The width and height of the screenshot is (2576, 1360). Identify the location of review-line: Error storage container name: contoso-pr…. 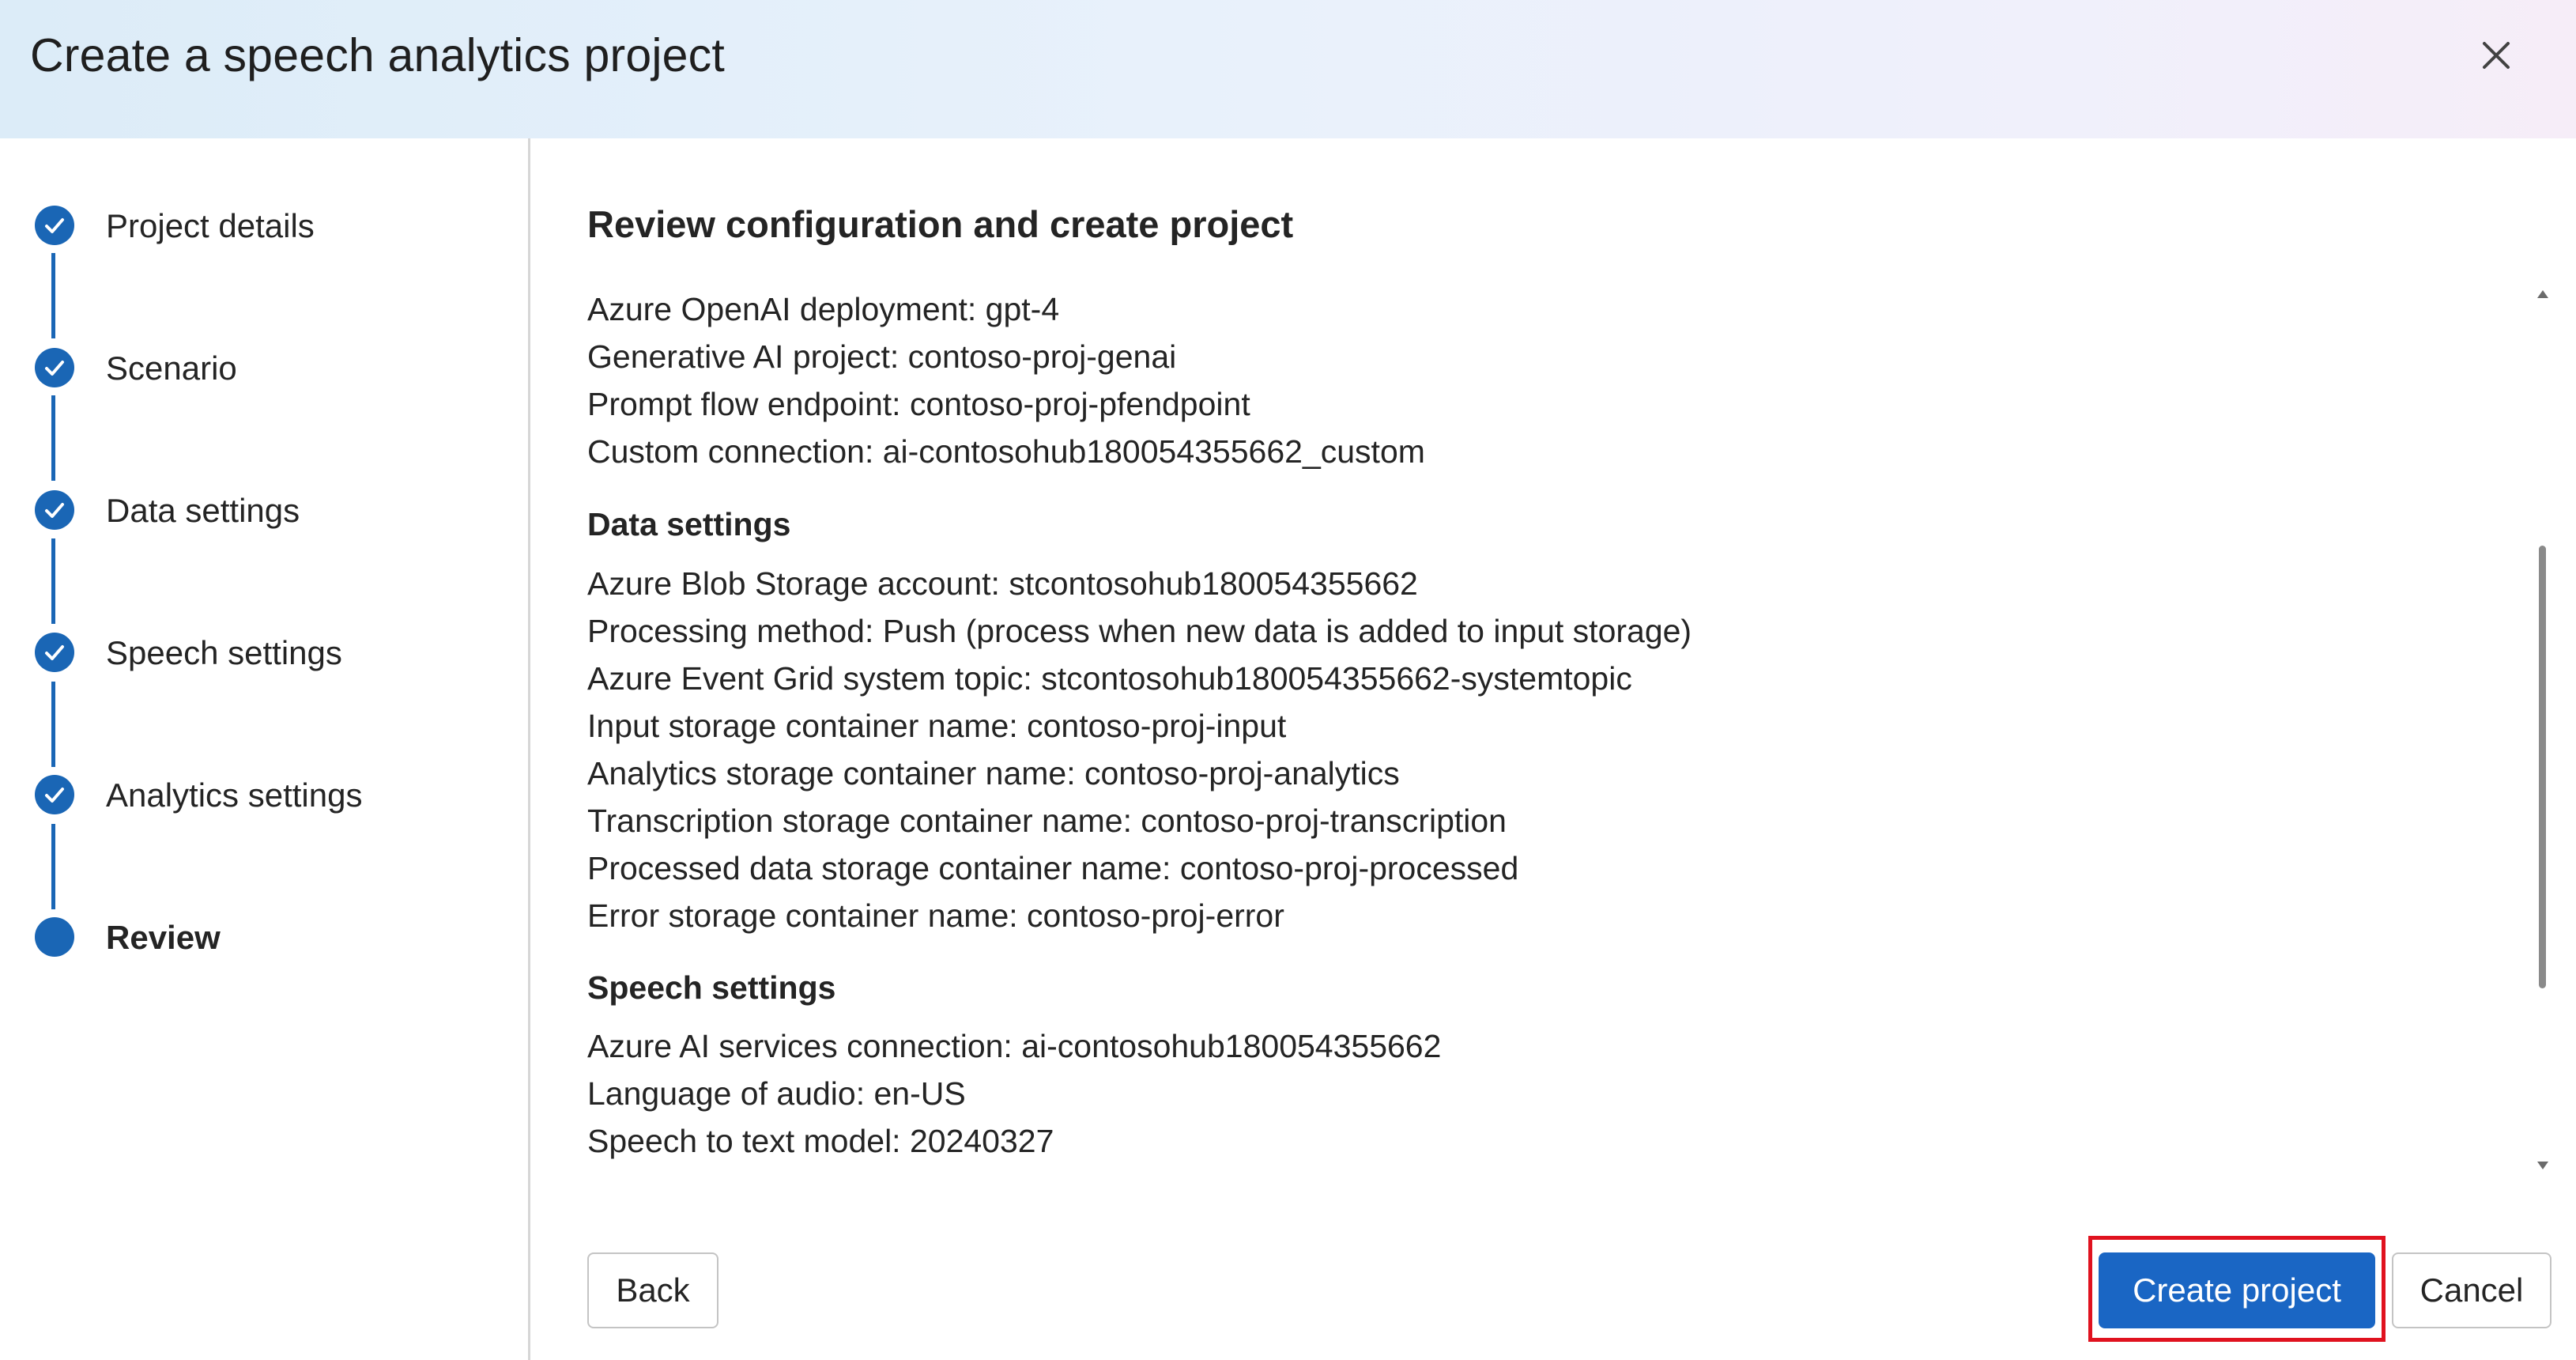
(935, 915).